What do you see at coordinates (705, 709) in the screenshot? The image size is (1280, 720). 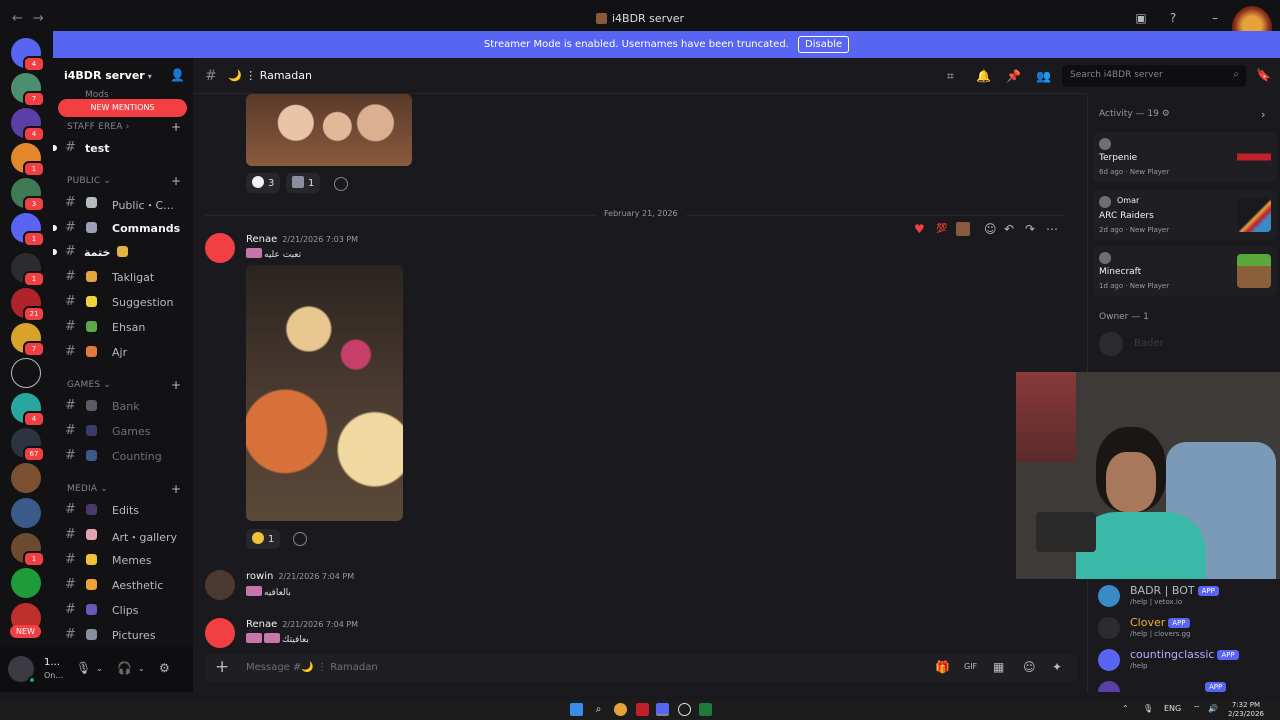 I see `excel-icon` at bounding box center [705, 709].